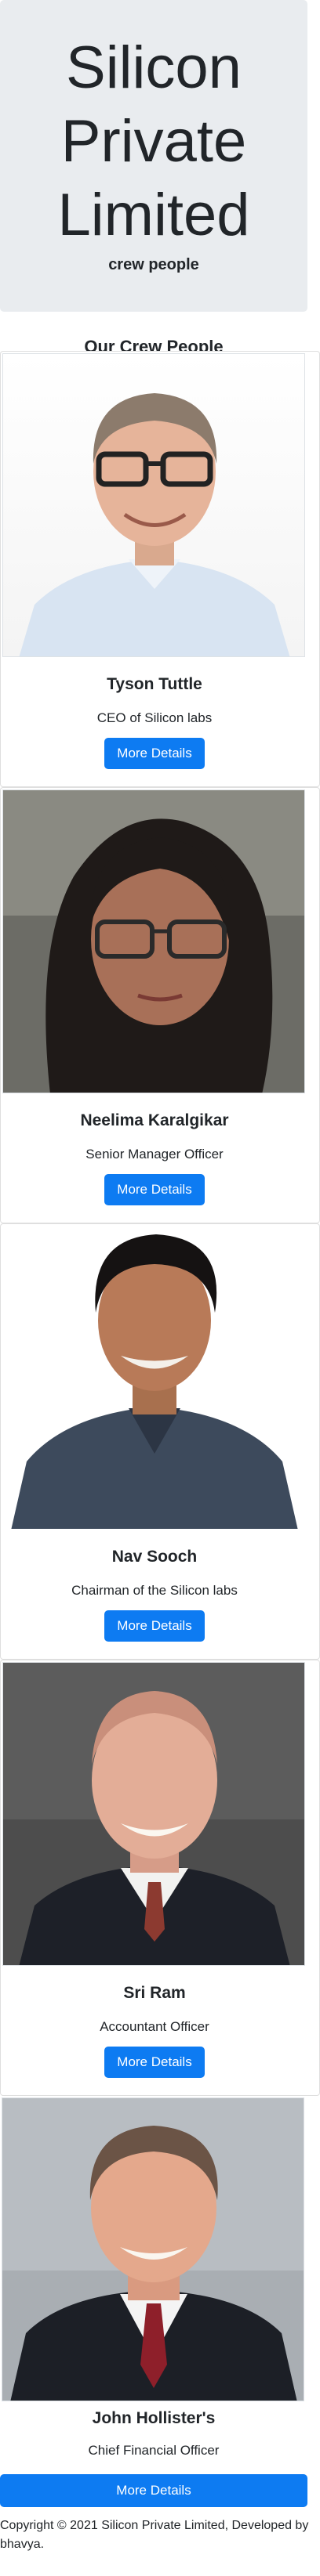 The image size is (320, 2576). I want to click on crew-role: CEO of Silicon labs, so click(154, 717).